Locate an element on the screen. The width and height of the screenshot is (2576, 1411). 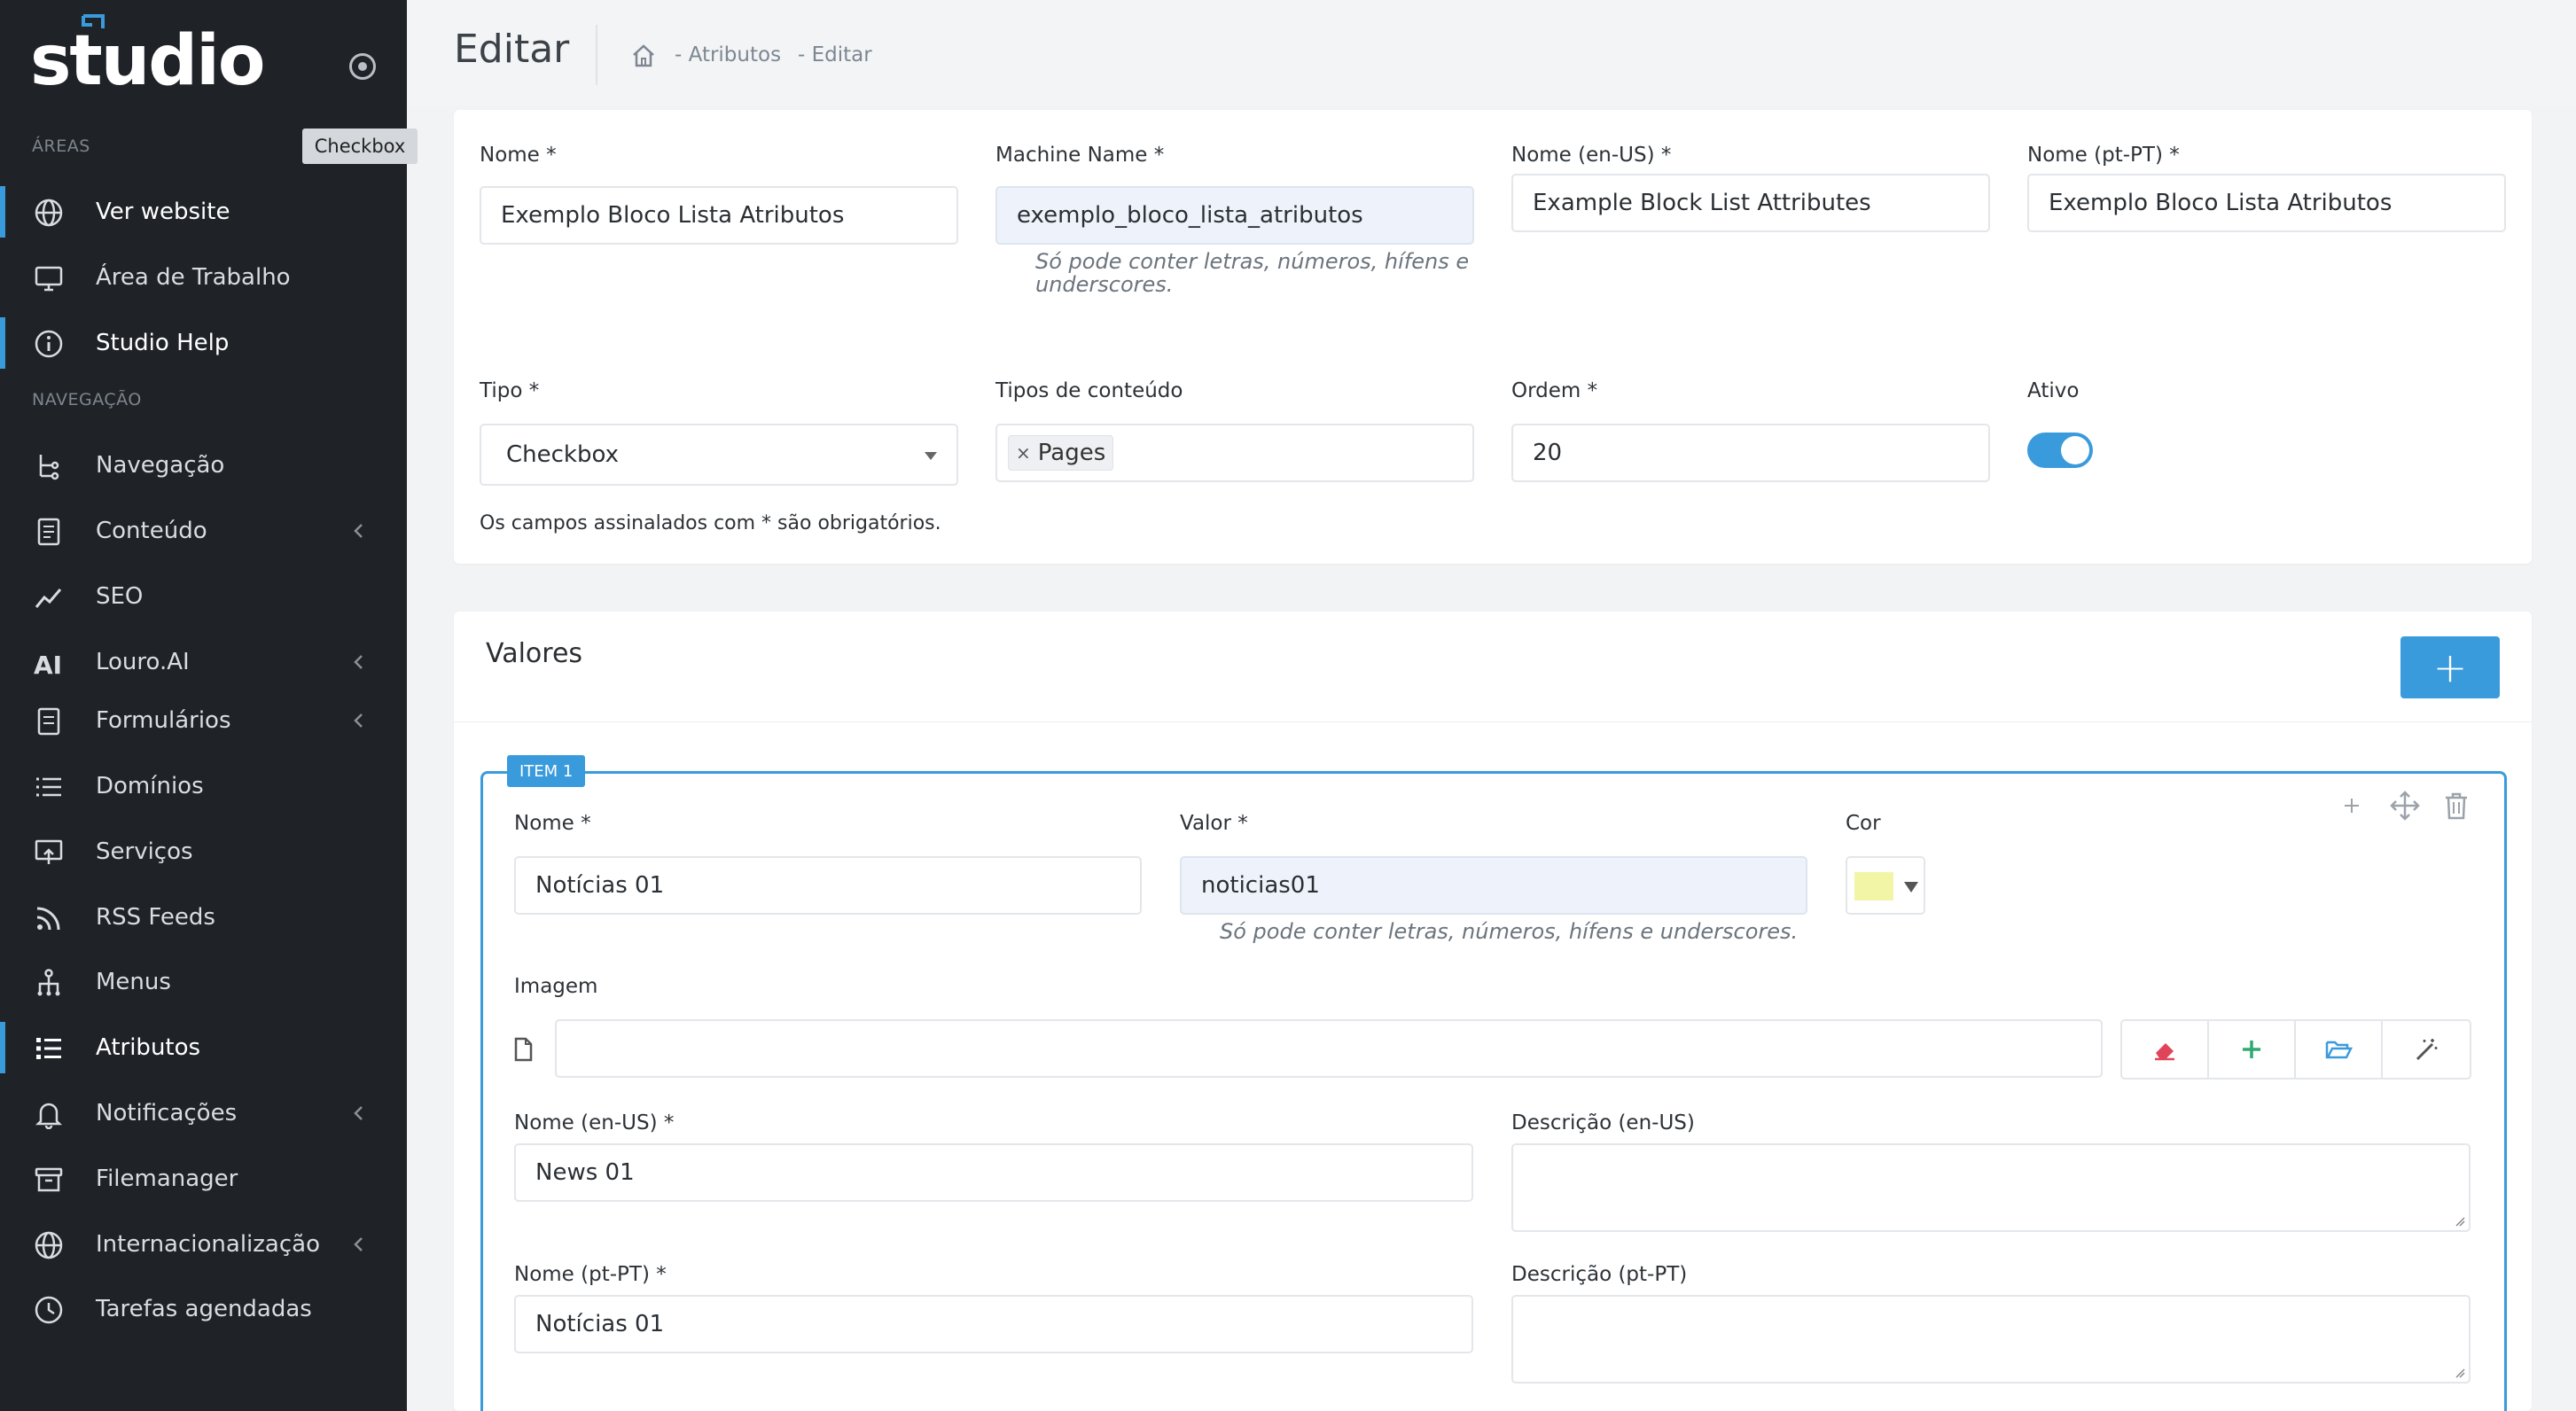
svg-text: AI is located at coordinates (48, 665).